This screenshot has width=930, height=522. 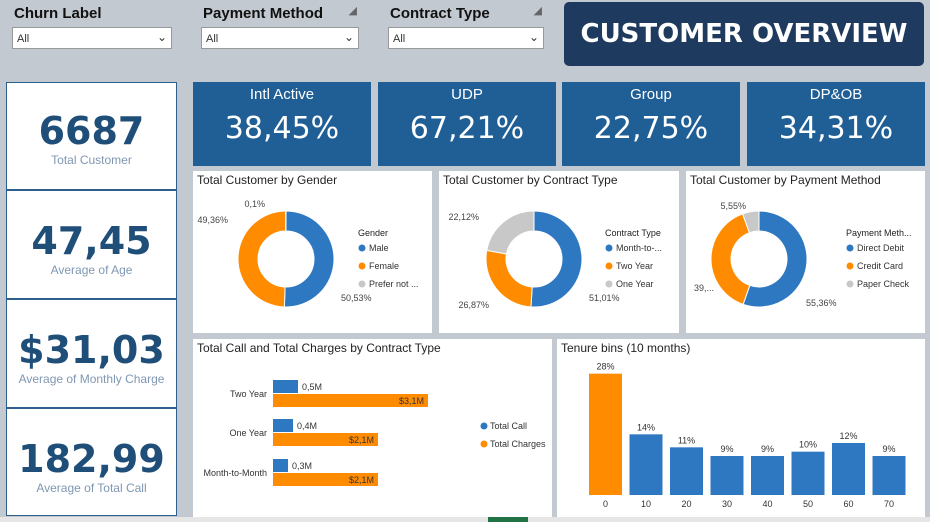 I want to click on payment-method-dropdown: All ⌄, so click(x=280, y=38).